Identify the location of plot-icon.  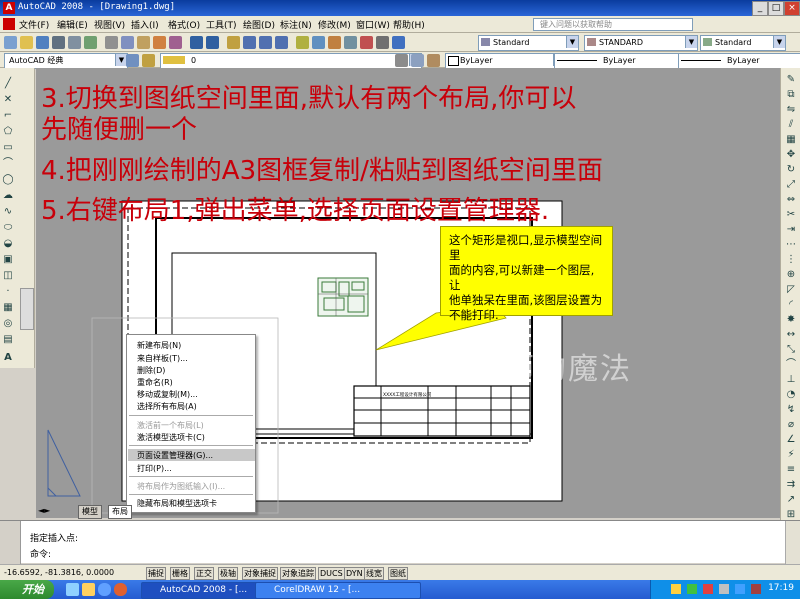
(58, 42).